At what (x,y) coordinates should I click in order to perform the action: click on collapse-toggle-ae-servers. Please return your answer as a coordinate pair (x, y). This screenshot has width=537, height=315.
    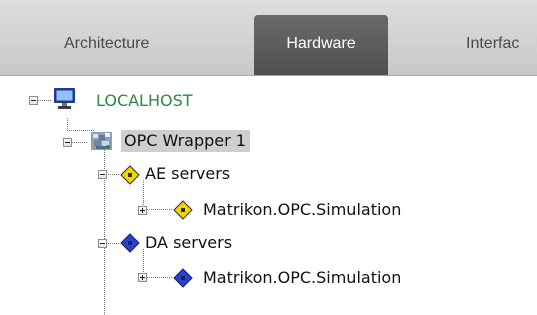
    Looking at the image, I should click on (102, 174).